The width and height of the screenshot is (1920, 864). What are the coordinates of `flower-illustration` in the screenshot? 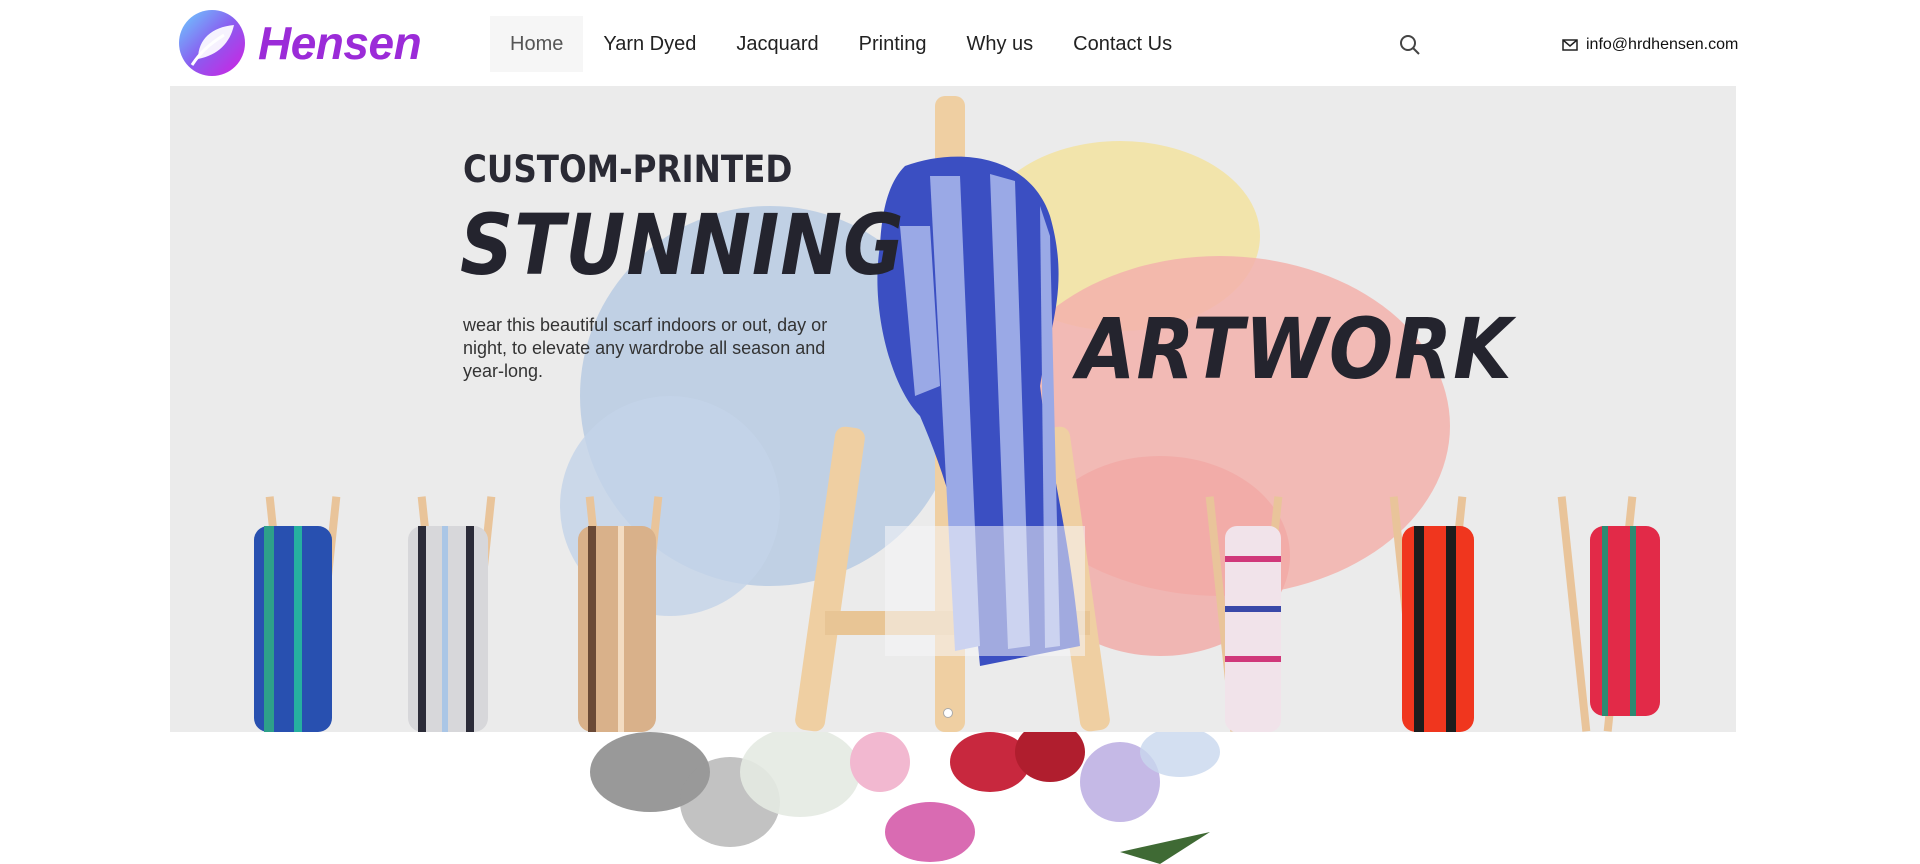 It's located at (905, 798).